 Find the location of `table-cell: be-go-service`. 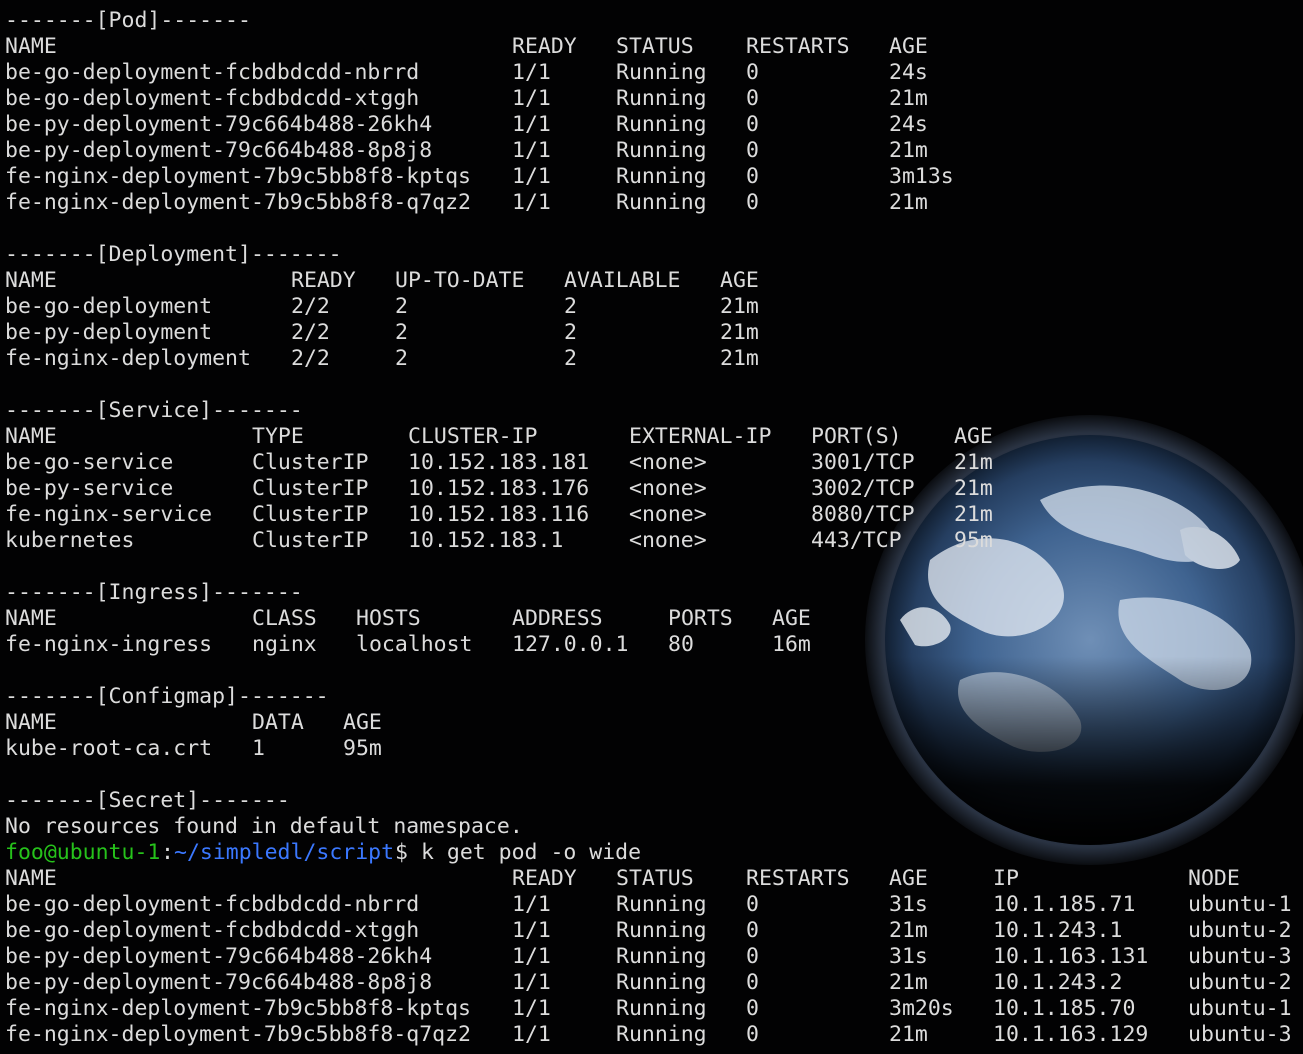

table-cell: be-go-service is located at coordinates (89, 462).